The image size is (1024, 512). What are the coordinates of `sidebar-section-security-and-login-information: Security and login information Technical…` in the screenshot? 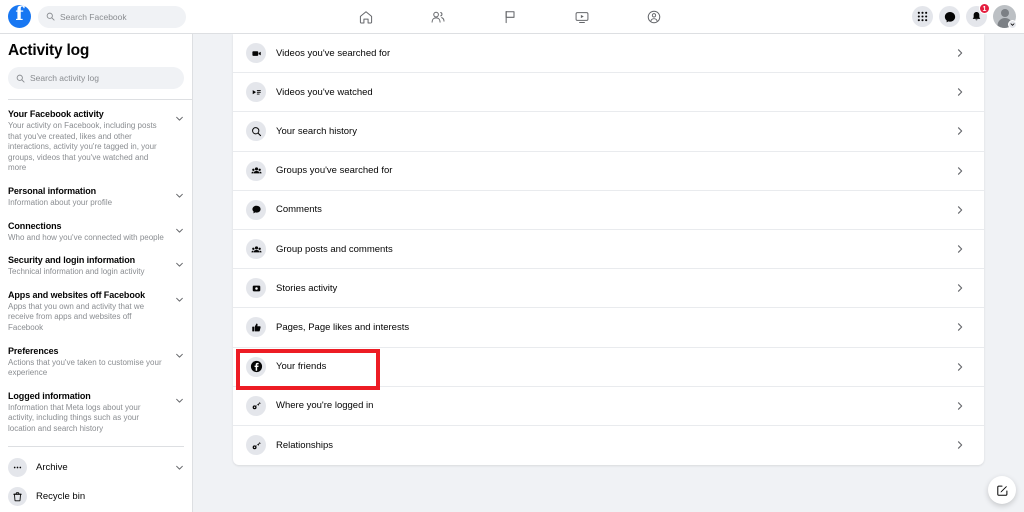 It's located at (96, 266).